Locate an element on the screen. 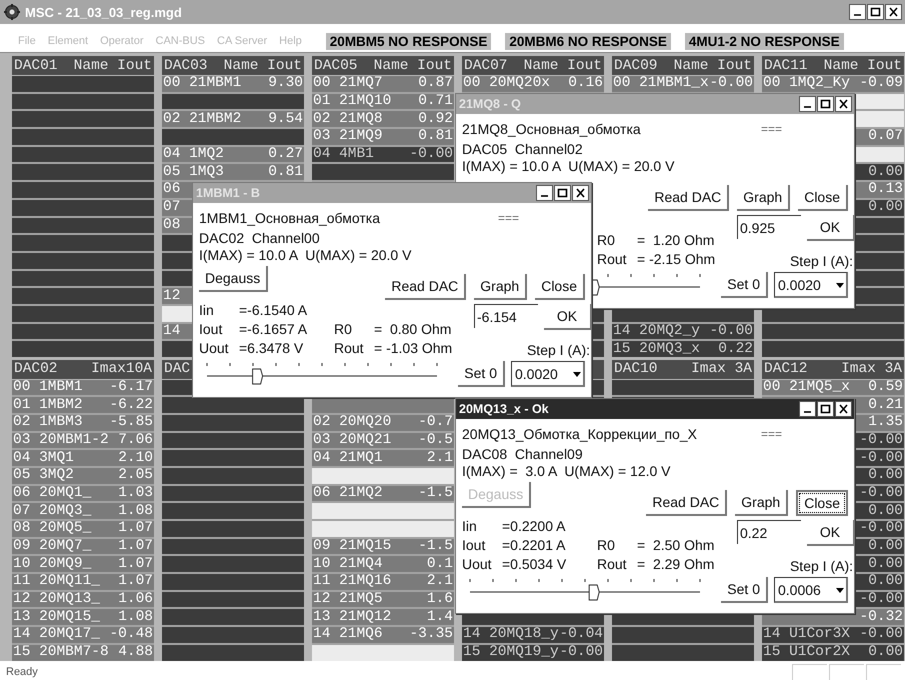 The width and height of the screenshot is (905, 680). app-icon is located at coordinates (12, 12).